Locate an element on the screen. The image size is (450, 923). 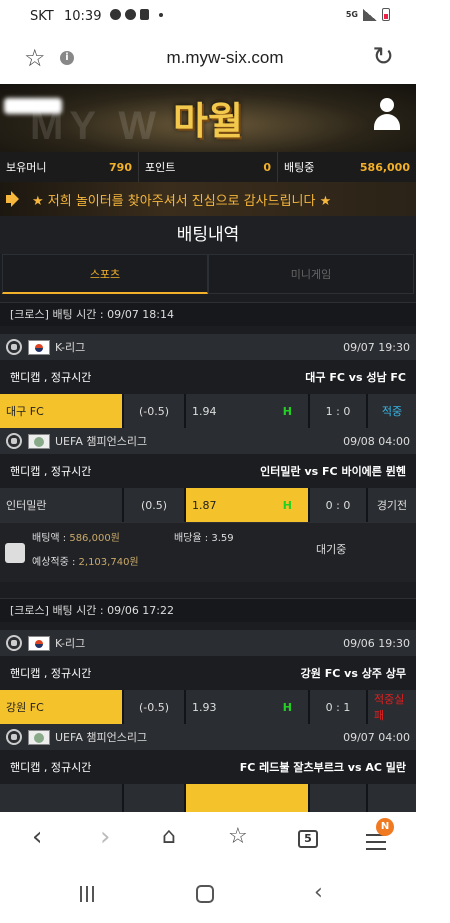
chat-icon is located at coordinates (115, 14).